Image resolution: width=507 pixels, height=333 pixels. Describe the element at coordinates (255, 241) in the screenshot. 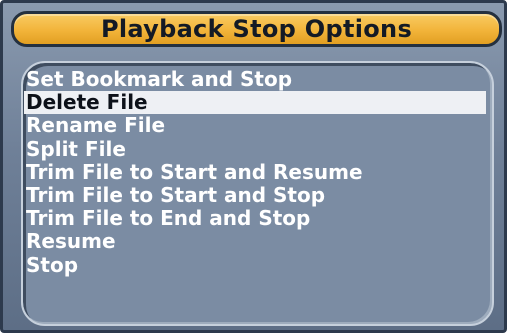

I see `menu-item-resume: Resume` at that location.